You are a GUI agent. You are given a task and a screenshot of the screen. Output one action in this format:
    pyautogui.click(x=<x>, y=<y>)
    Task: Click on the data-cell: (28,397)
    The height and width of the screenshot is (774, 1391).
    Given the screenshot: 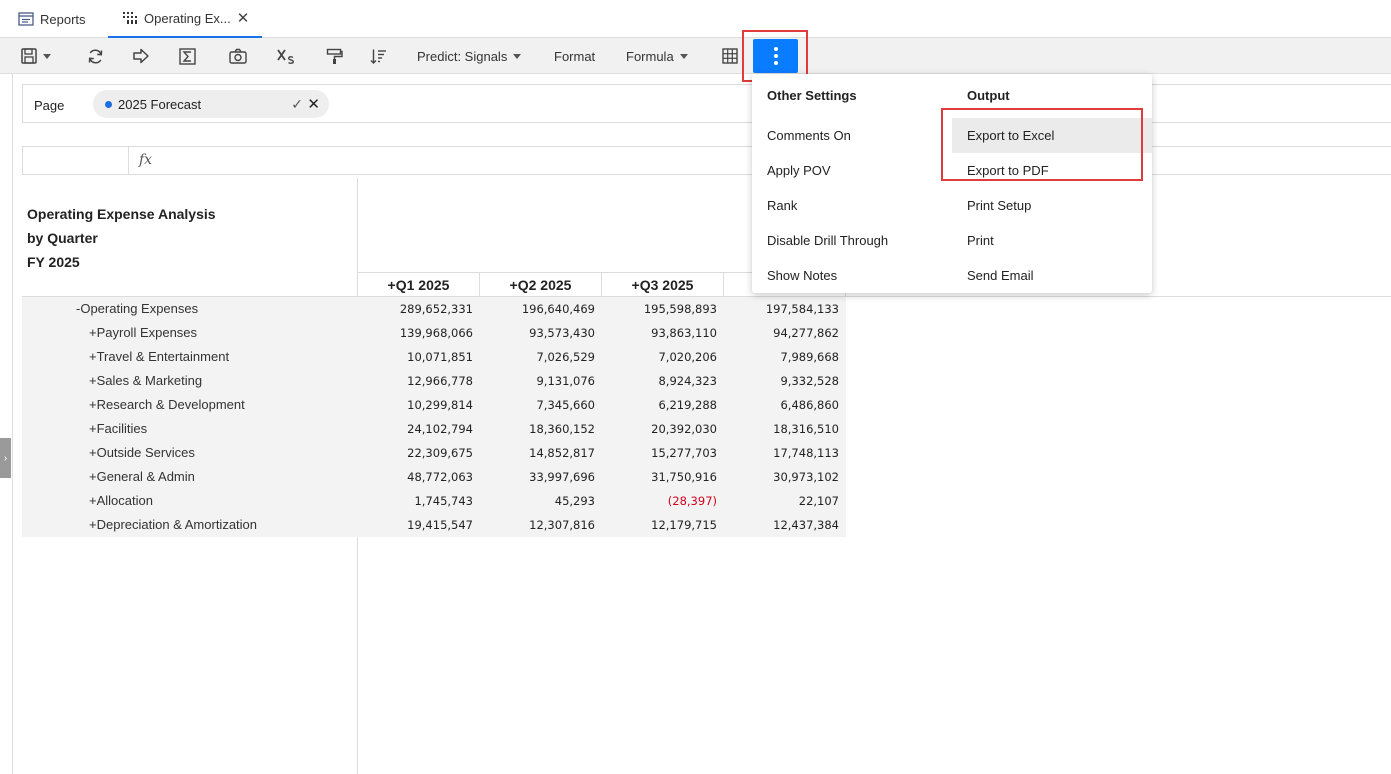 What is the action you would take?
    pyautogui.click(x=663, y=501)
    